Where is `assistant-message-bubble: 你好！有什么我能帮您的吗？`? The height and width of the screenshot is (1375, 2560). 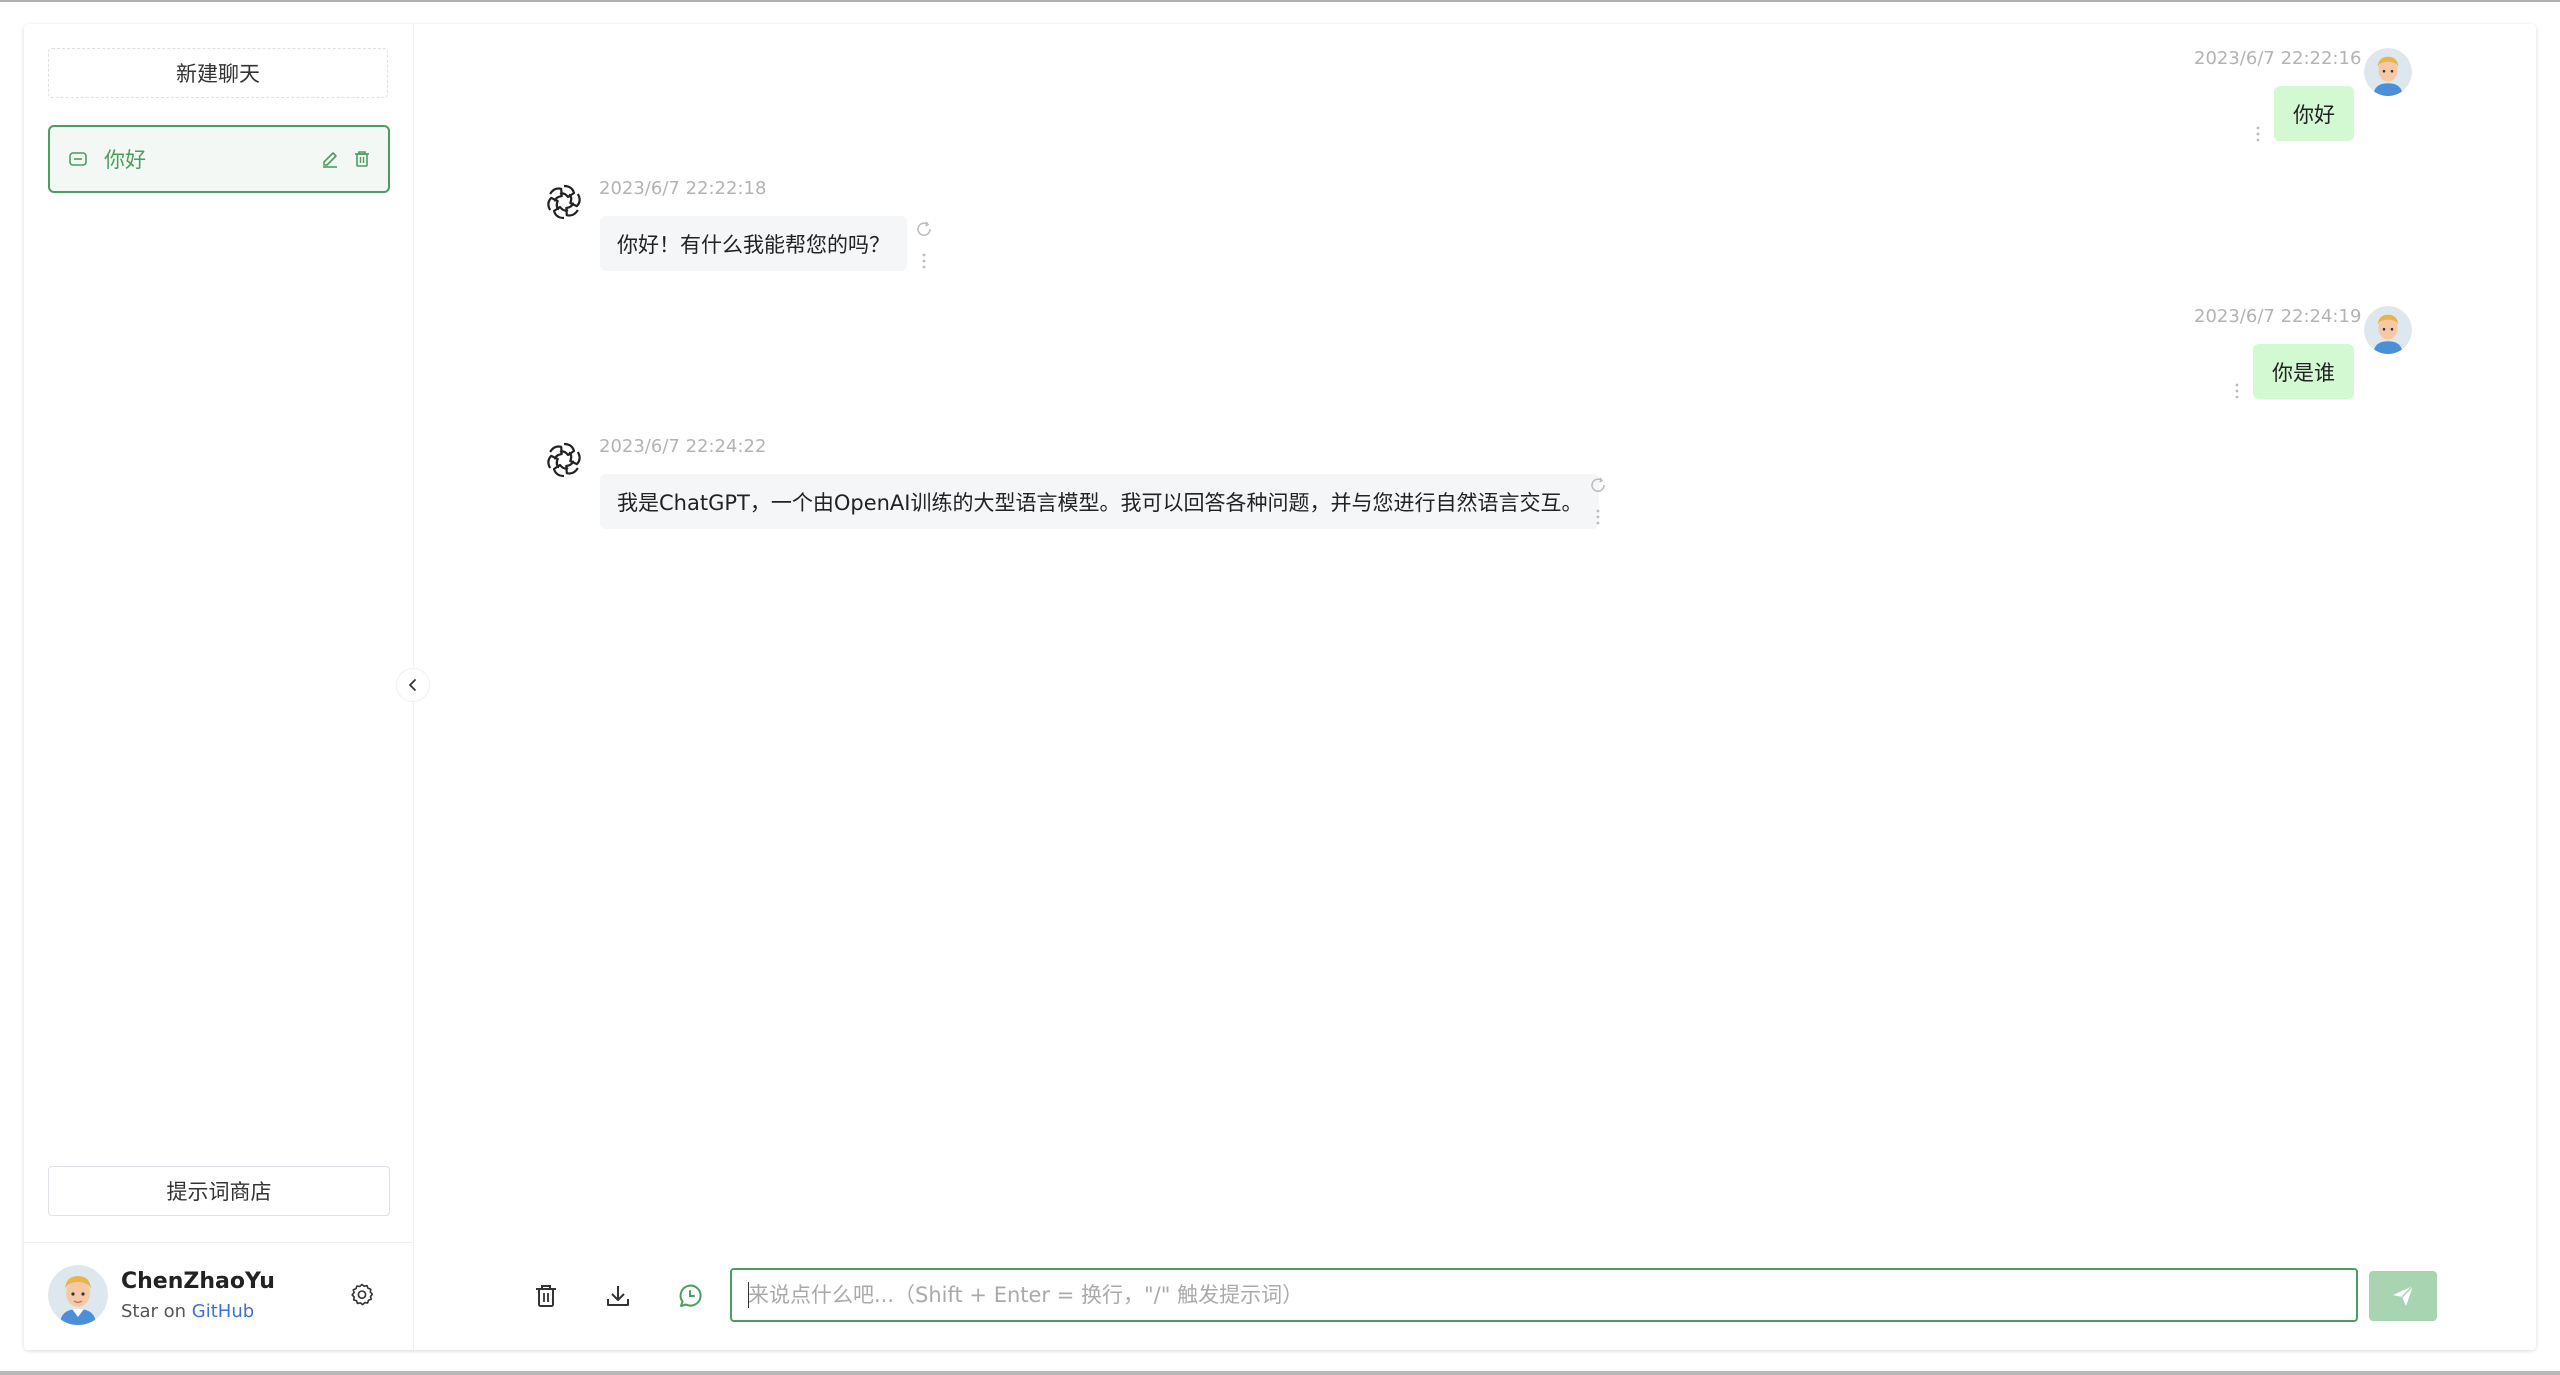 assistant-message-bubble: 你好！有什么我能帮您的吗？ is located at coordinates (753, 243).